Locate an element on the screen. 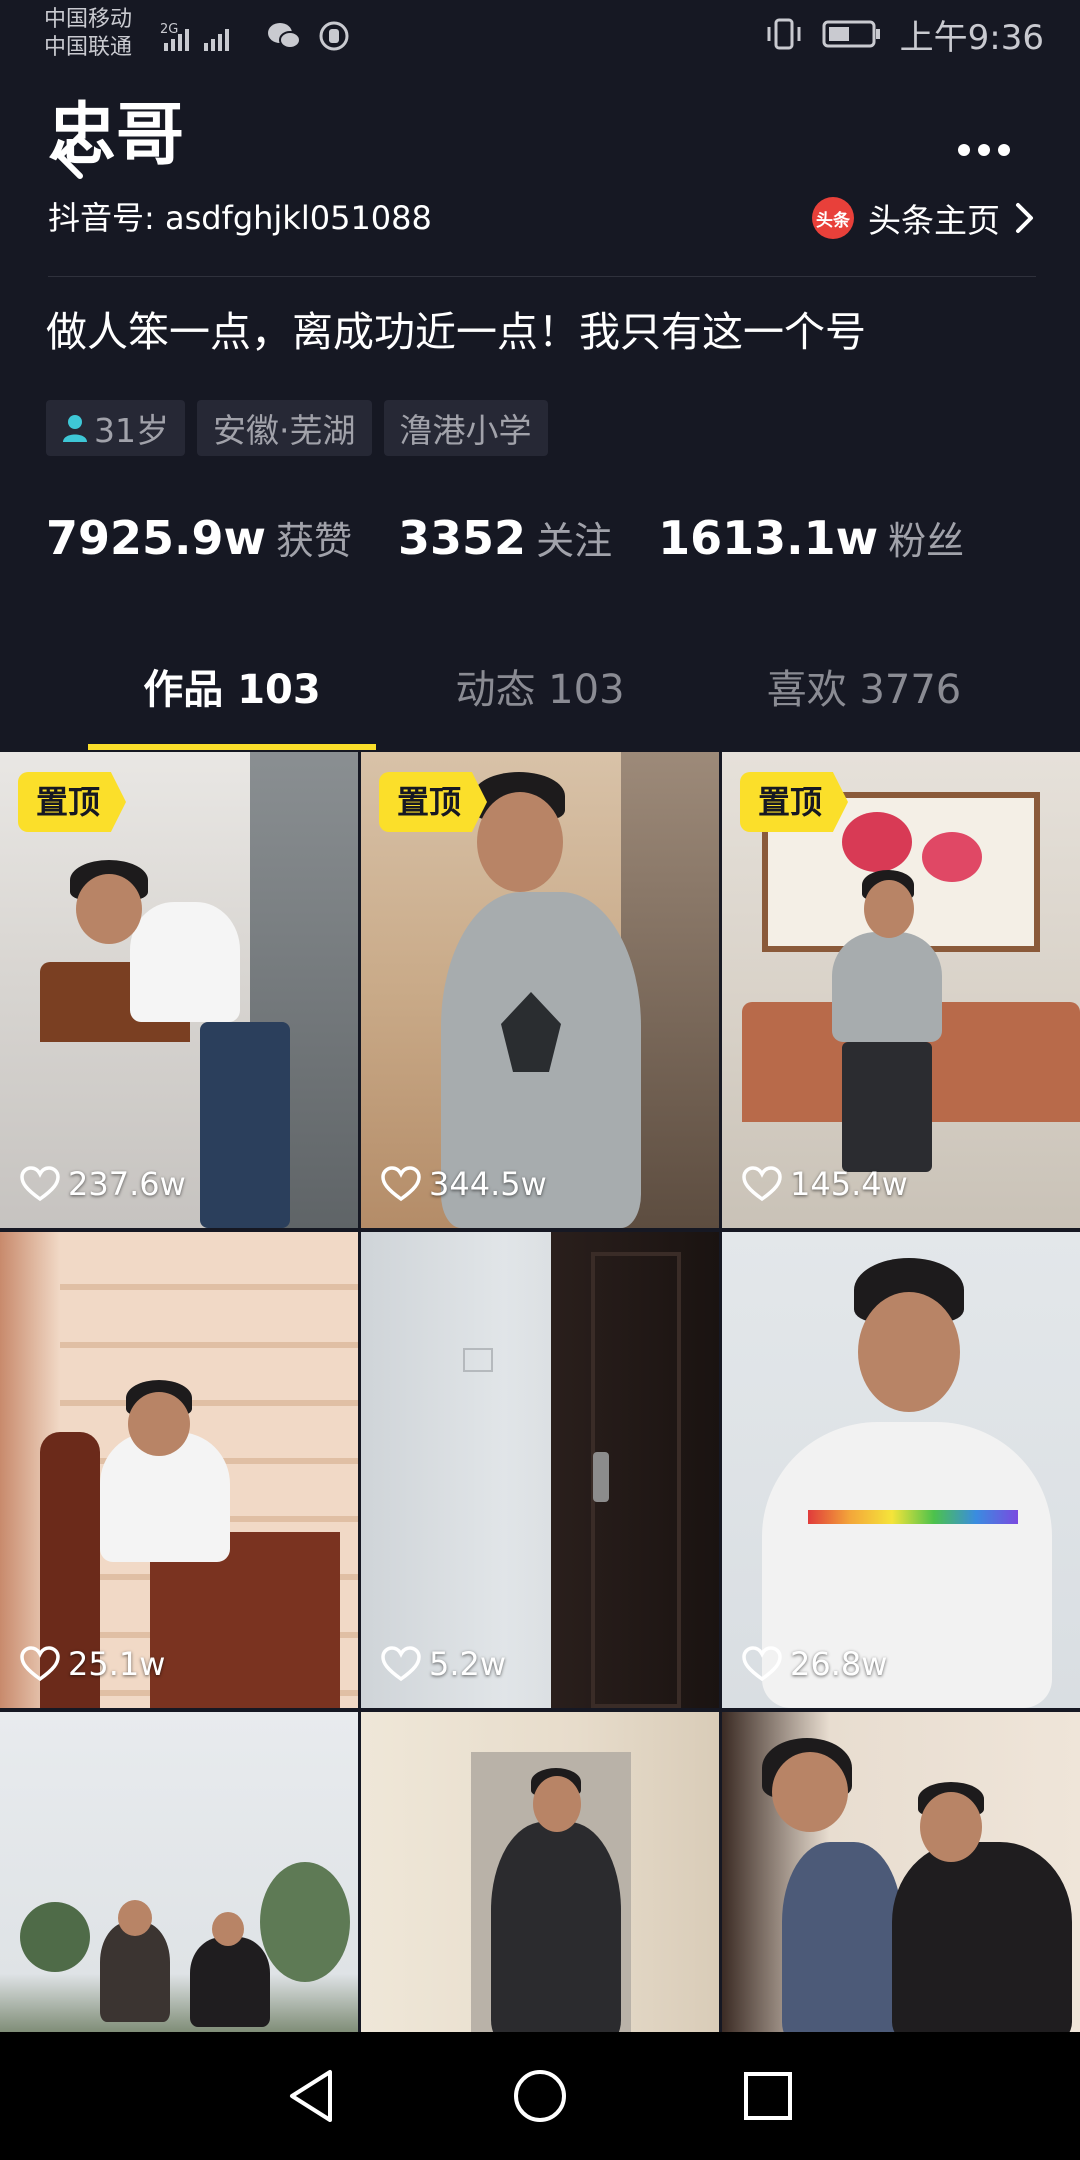 This screenshot has height=2160, width=1080. video-thumbnail: 置顶 237.6w is located at coordinates (179, 990).